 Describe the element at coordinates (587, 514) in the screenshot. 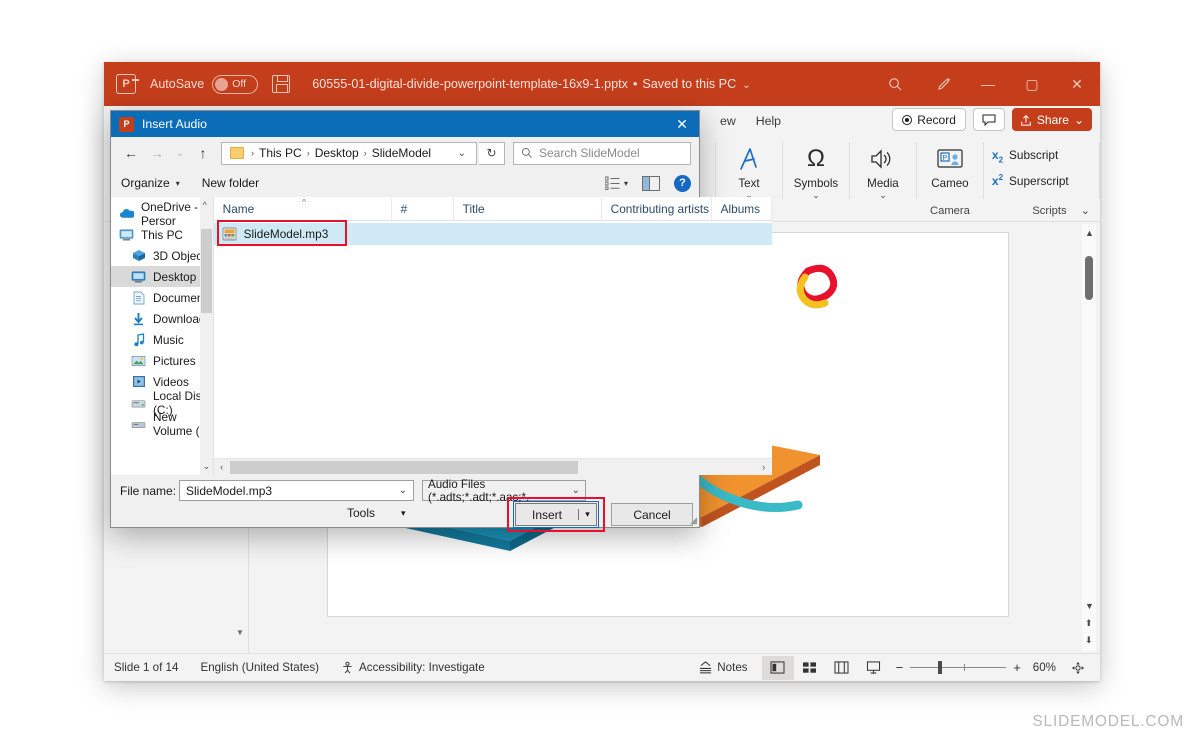

I see `insert-dropdown-arrow-icon: ▾` at that location.